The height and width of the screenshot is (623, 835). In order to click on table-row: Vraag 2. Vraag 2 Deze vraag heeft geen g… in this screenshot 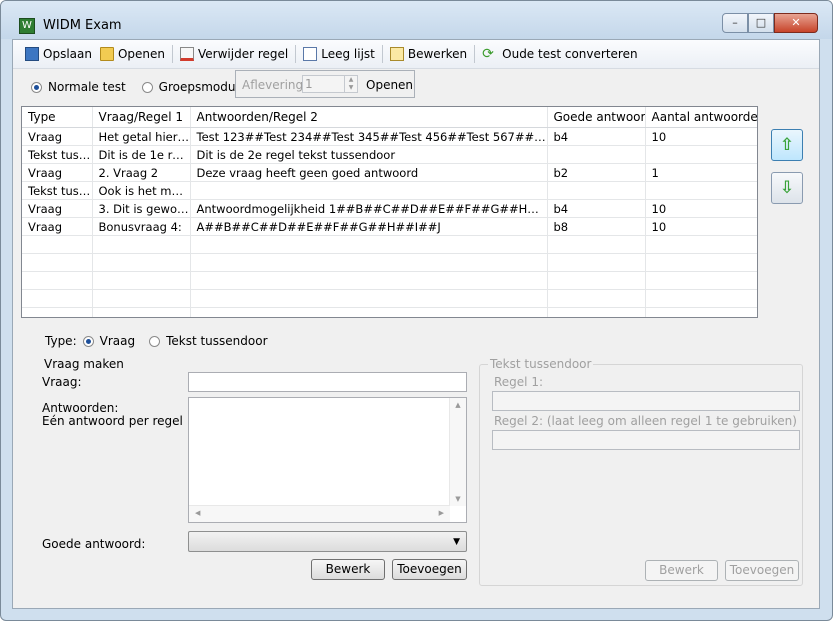, I will do `click(389, 172)`.